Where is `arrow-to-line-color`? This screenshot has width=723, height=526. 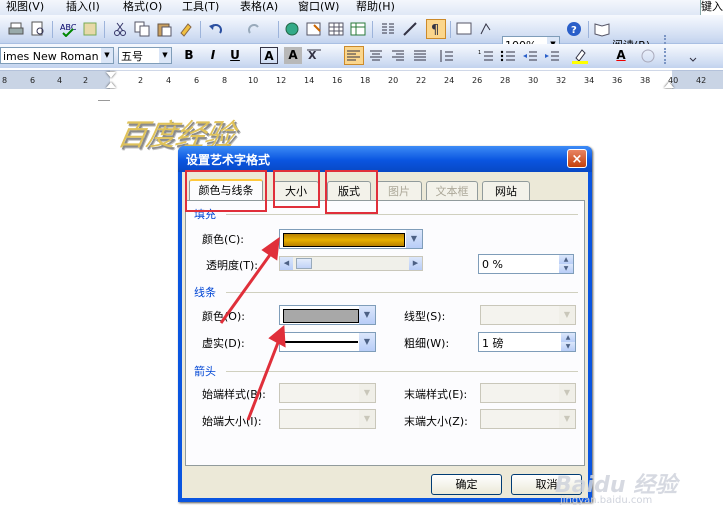
arrow-to-line-color is located at coordinates (263, 380).